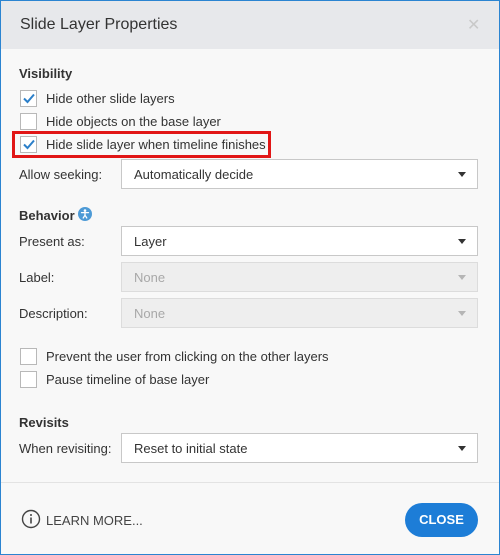  What do you see at coordinates (61, 174) in the screenshot?
I see `allow-seeking-label: Allow seeking:` at bounding box center [61, 174].